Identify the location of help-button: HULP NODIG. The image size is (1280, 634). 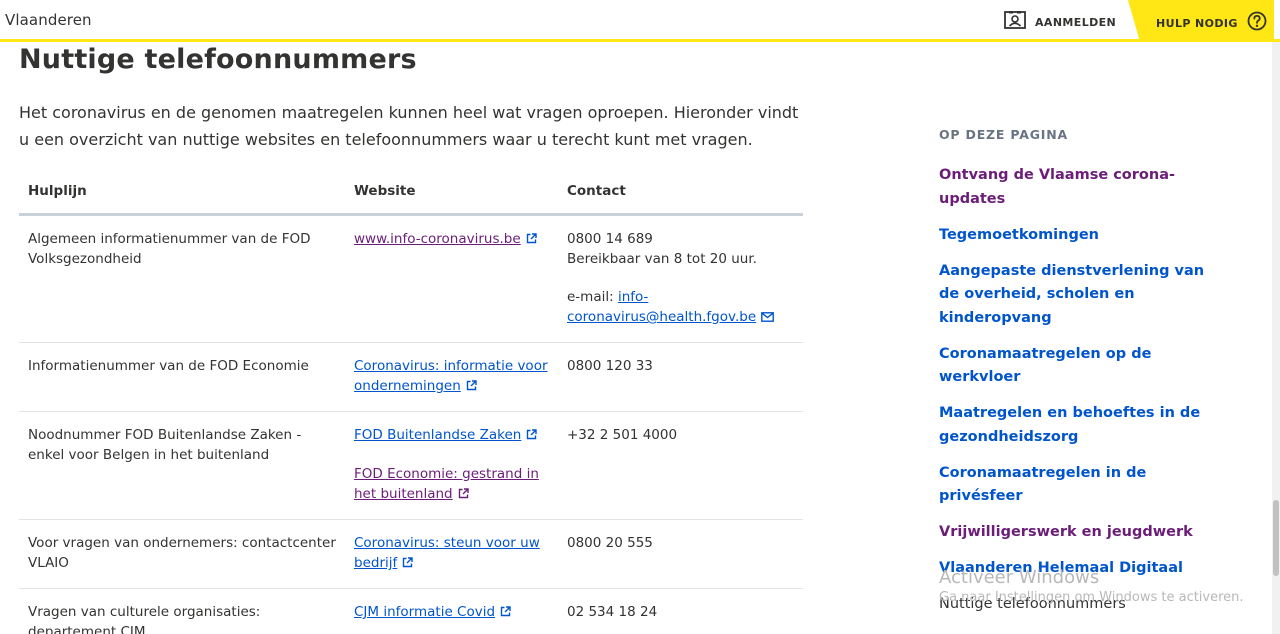
(1211, 23).